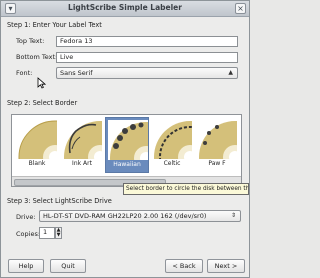  I want to click on blank-disc-image, so click(37, 139).